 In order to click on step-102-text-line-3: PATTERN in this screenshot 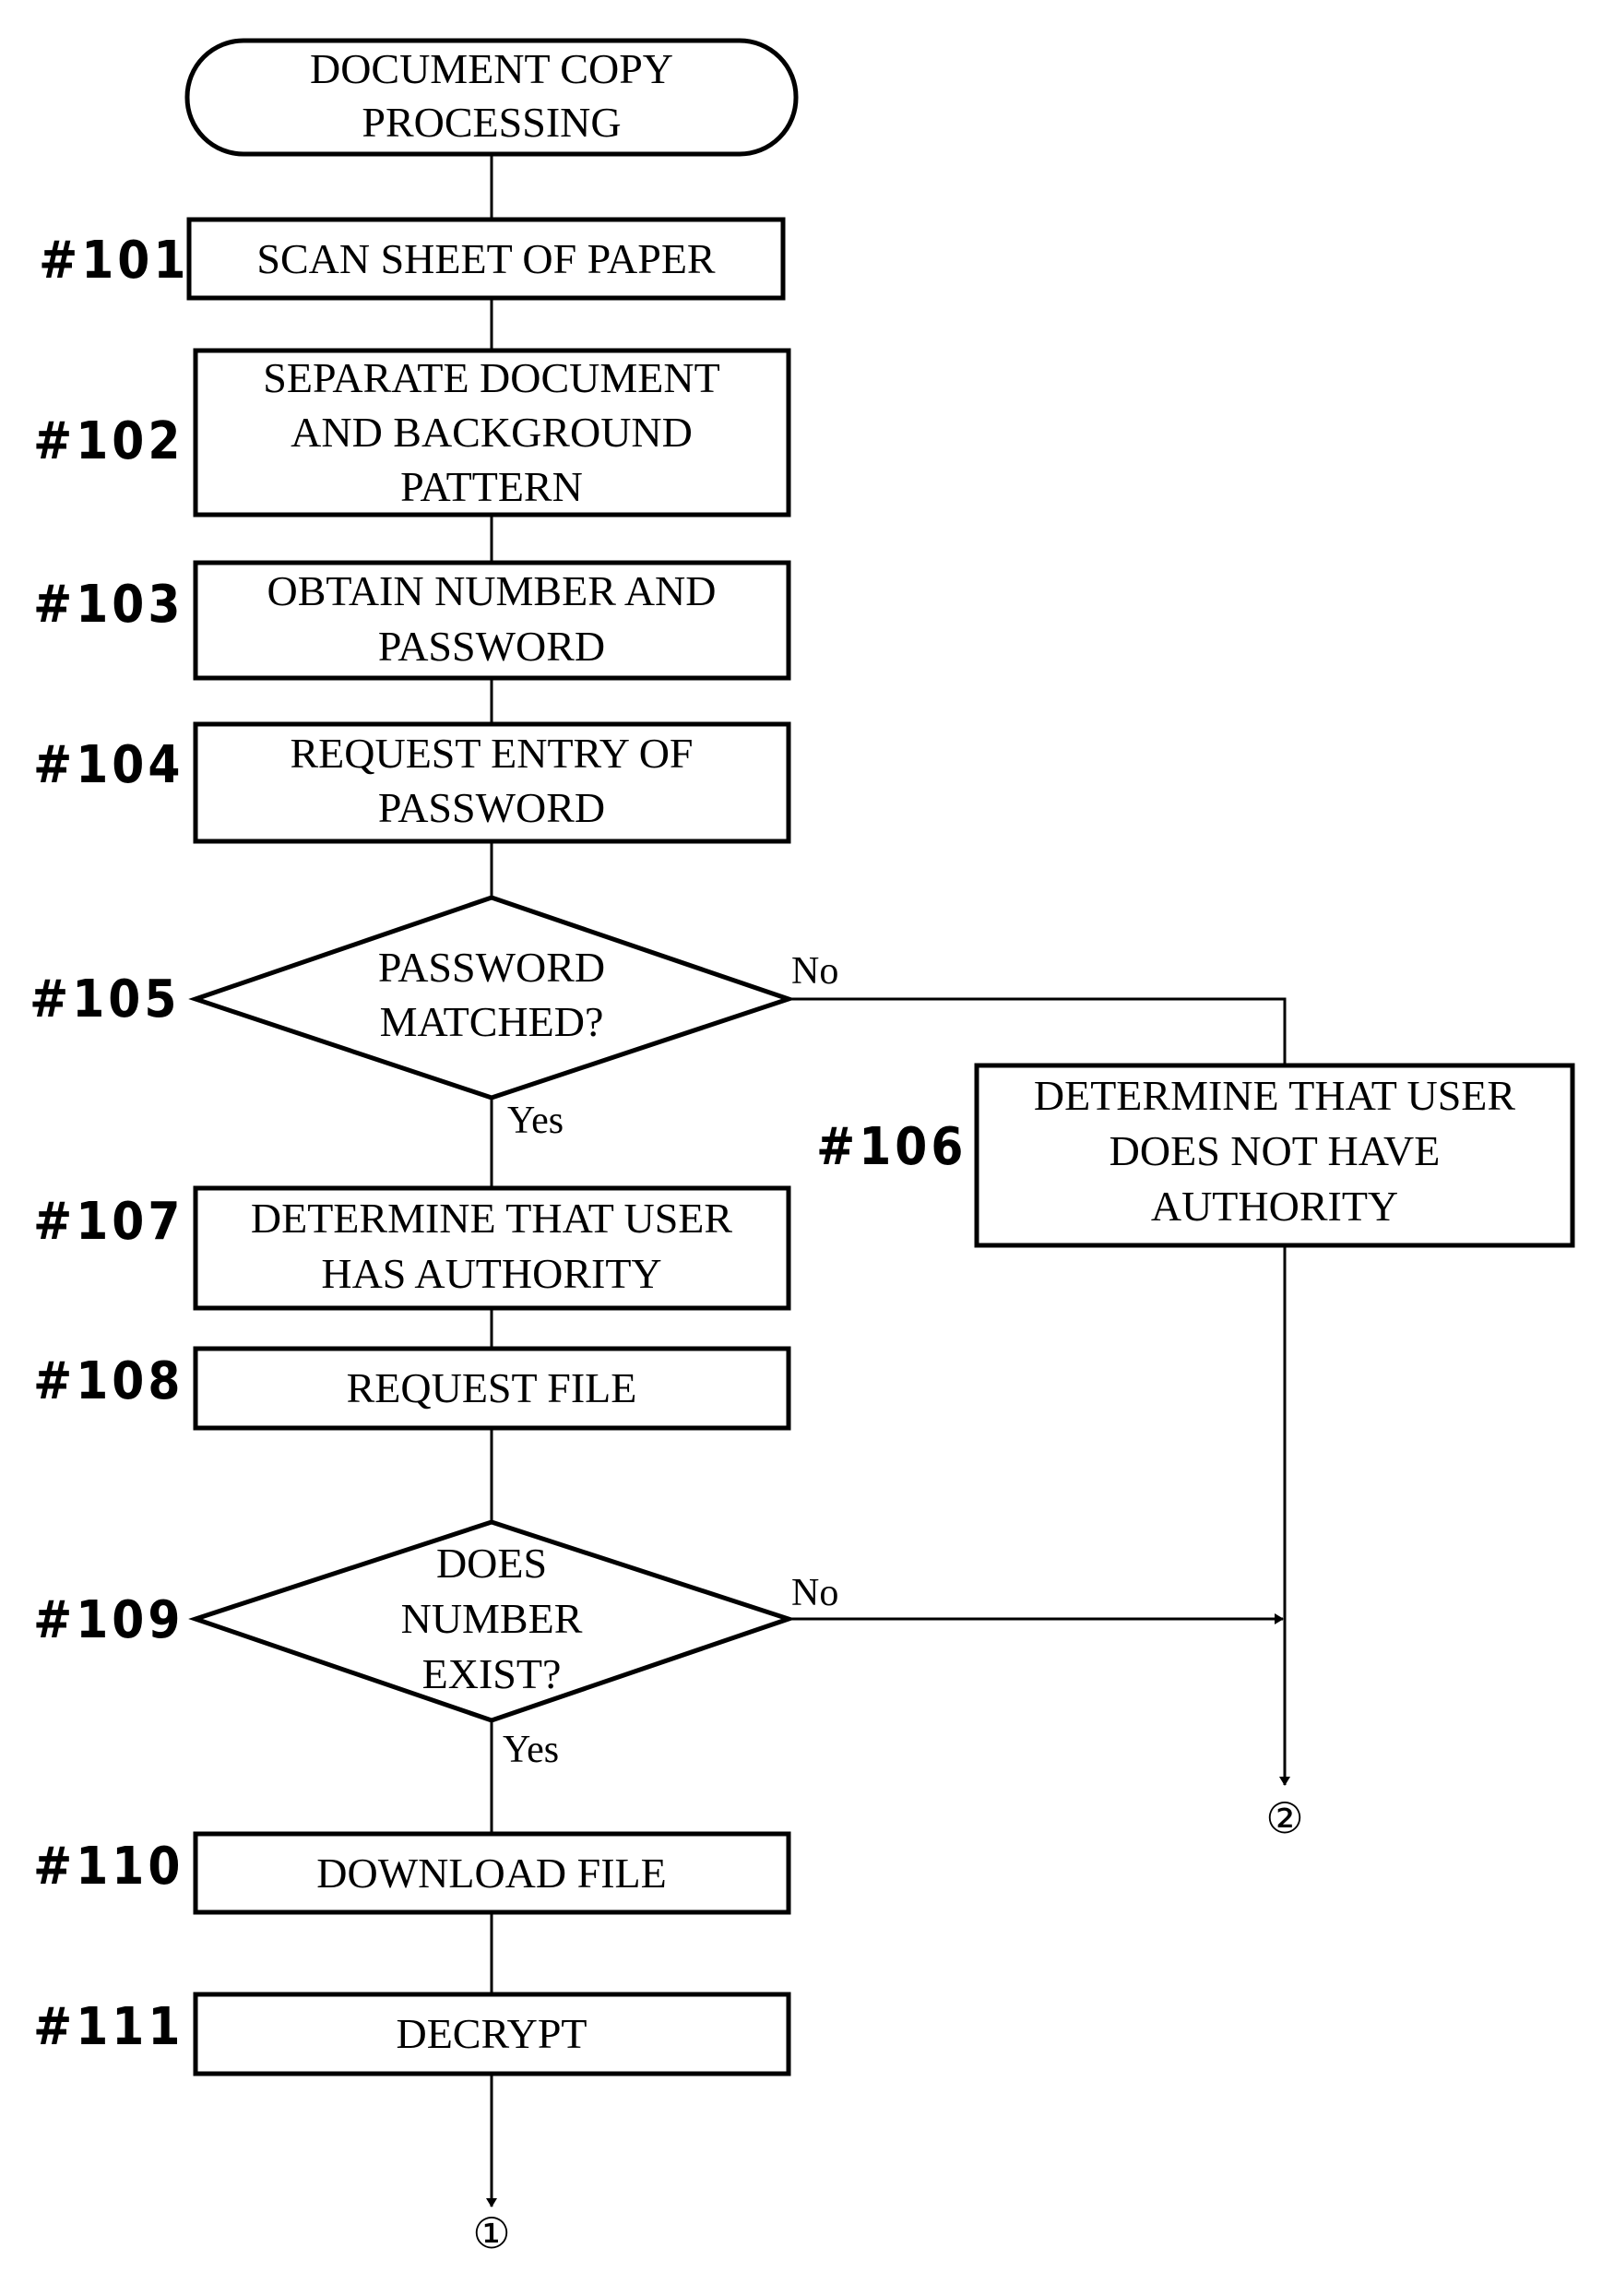, I will do `click(491, 487)`.